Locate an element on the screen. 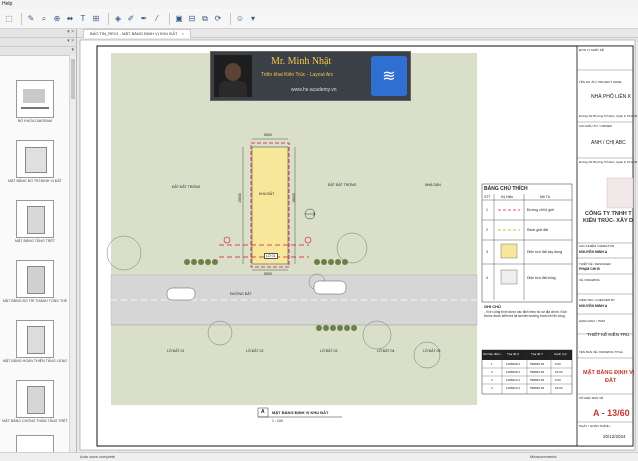 This screenshot has height=461, width=638. thumbnail-label: MẶT BẰNG BỐ TRÍ THÀNH TỔNG THỂ is located at coordinates (35, 301).